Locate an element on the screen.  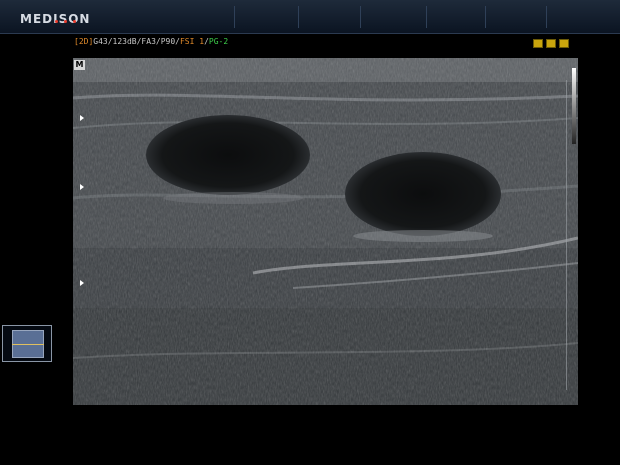
storage-icon is located at coordinates (564, 43).